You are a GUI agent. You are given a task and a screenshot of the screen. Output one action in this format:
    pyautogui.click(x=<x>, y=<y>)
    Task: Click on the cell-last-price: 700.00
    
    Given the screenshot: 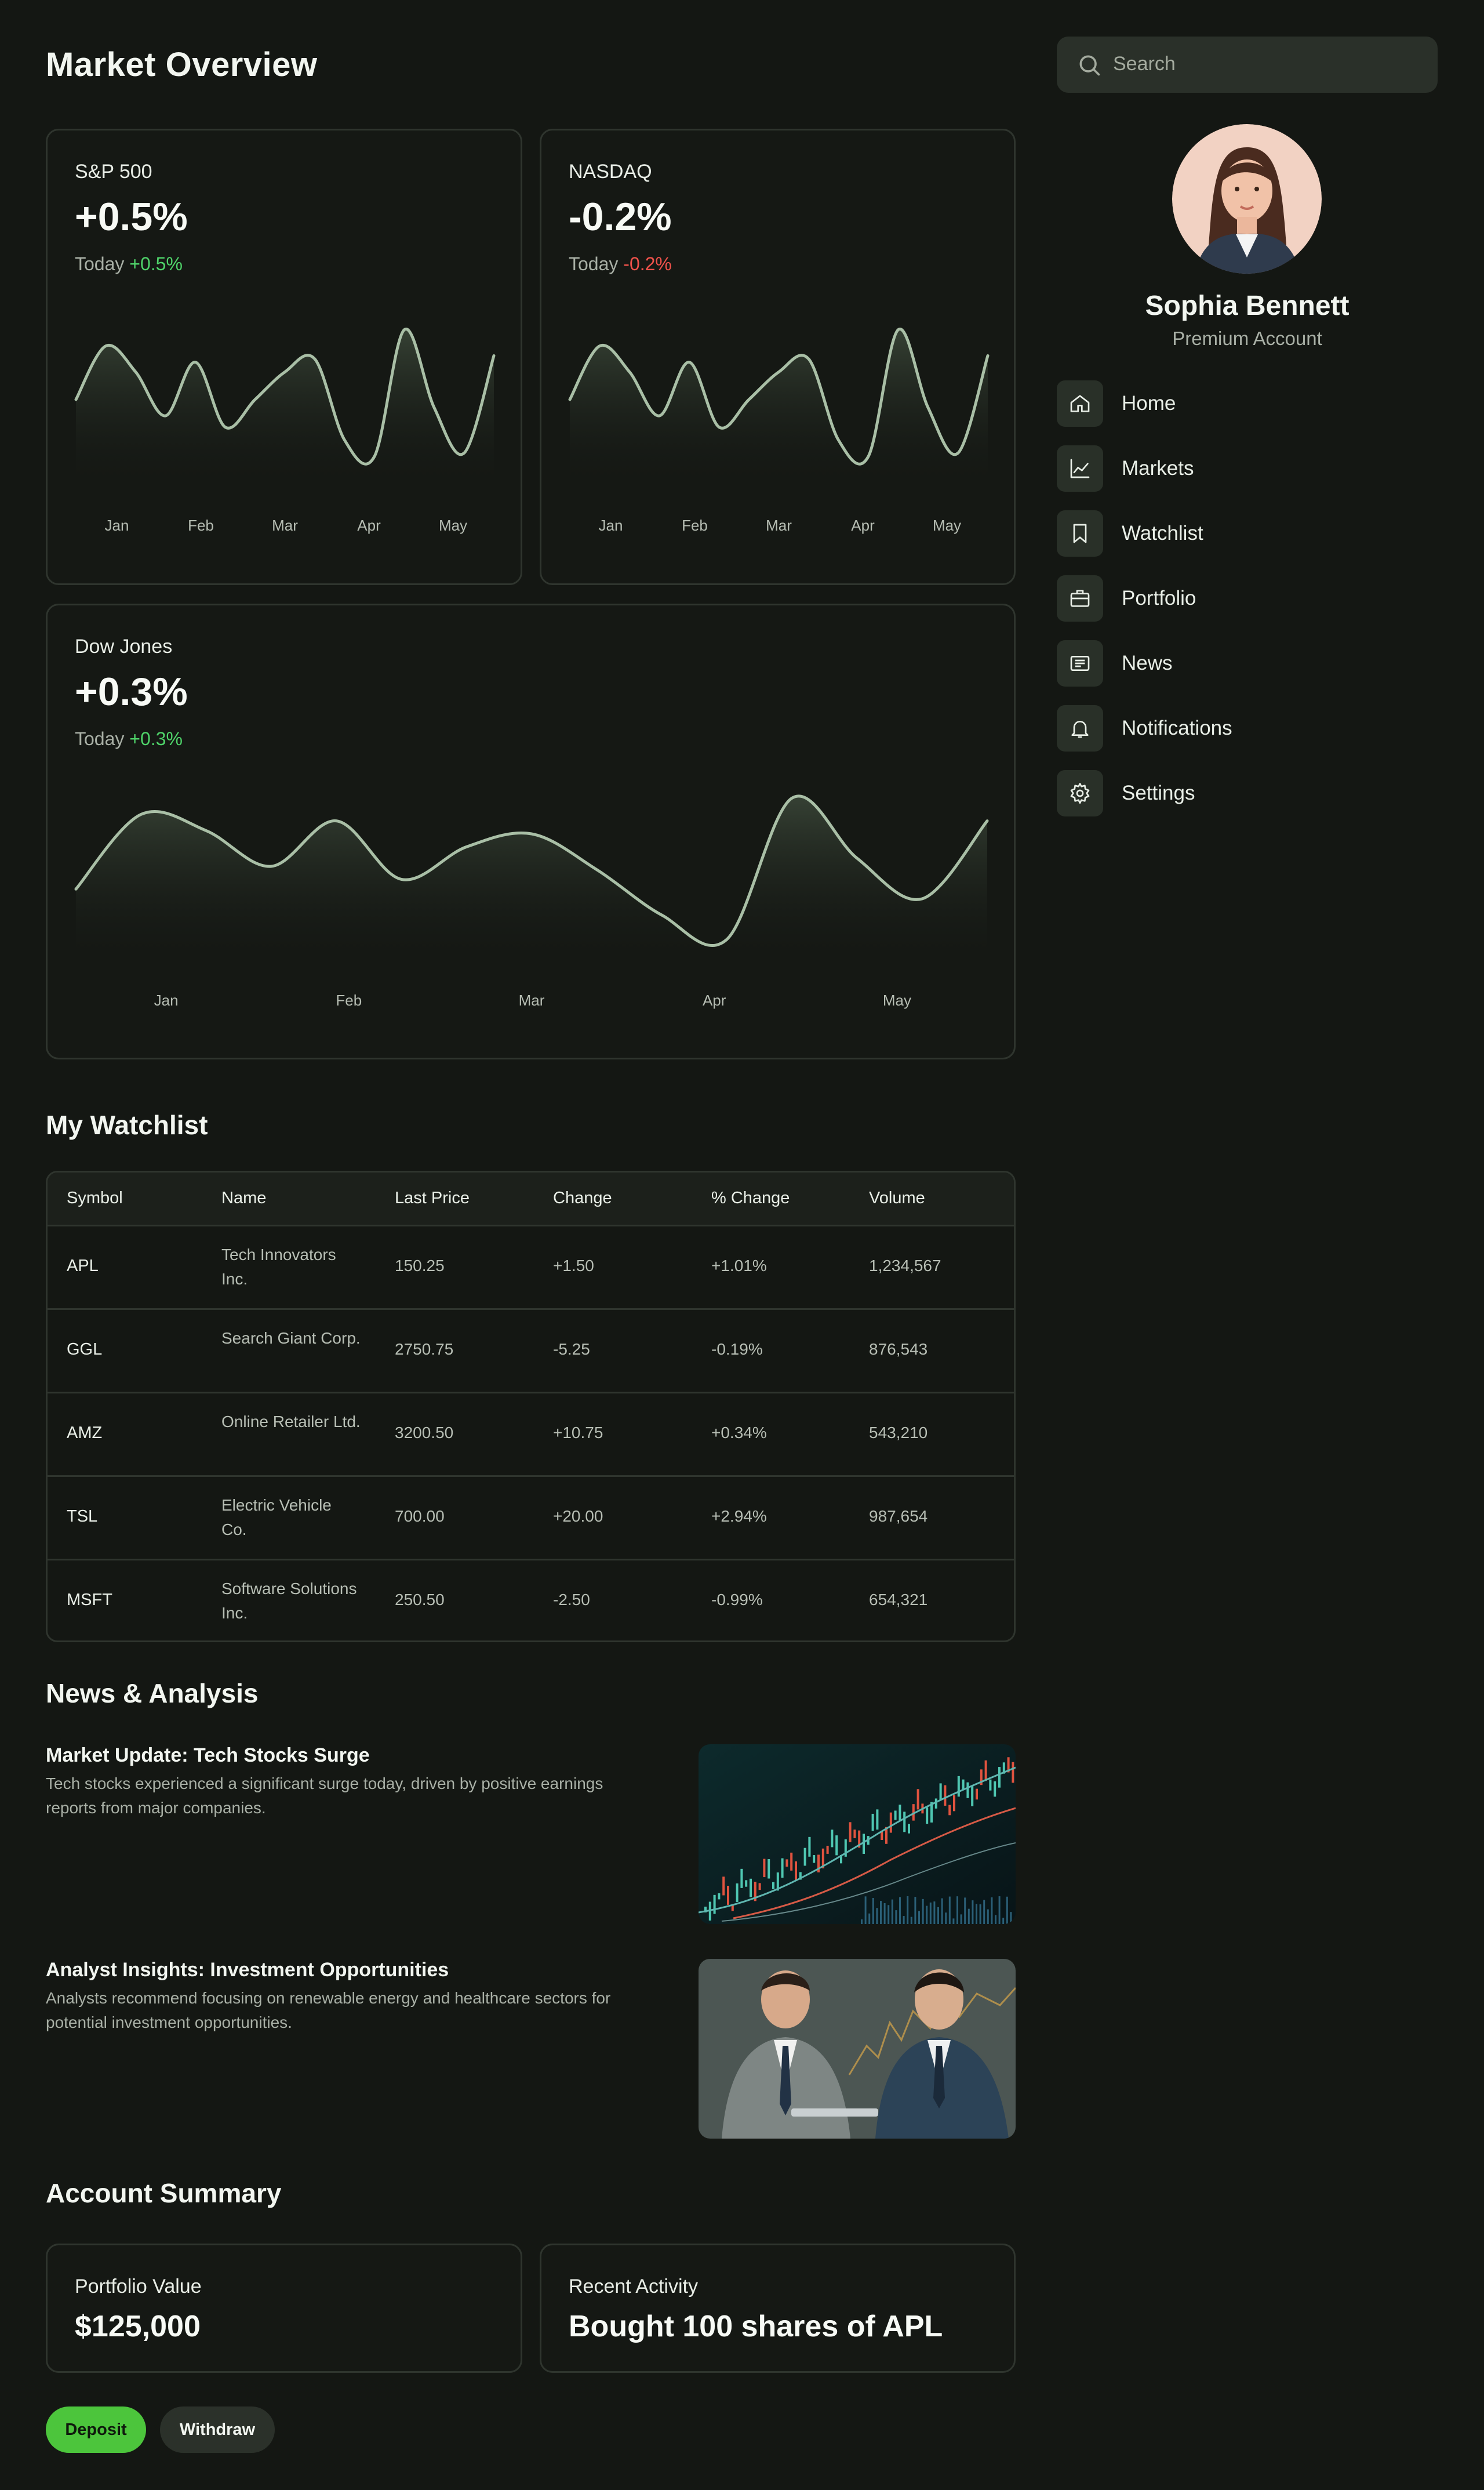 What is the action you would take?
    pyautogui.click(x=420, y=1516)
    